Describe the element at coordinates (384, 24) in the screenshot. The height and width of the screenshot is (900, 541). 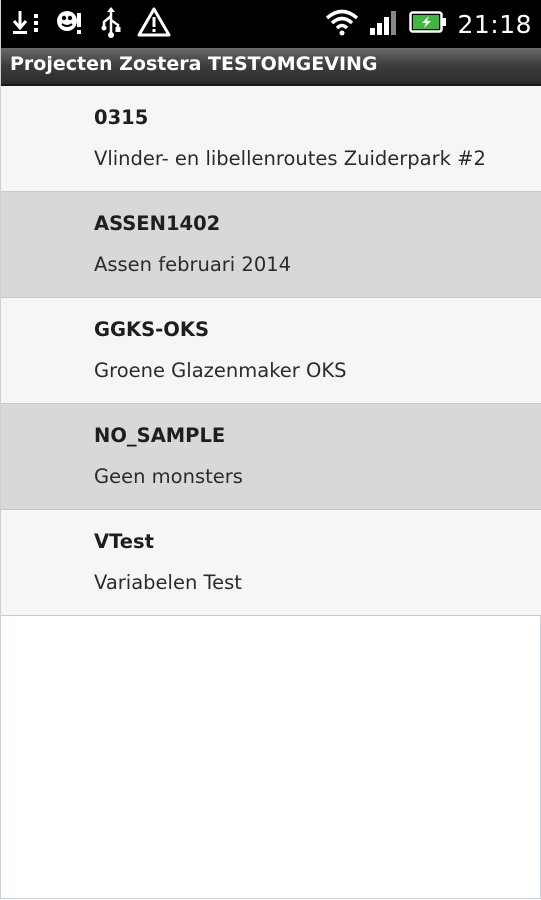
I see `signal-icon` at that location.